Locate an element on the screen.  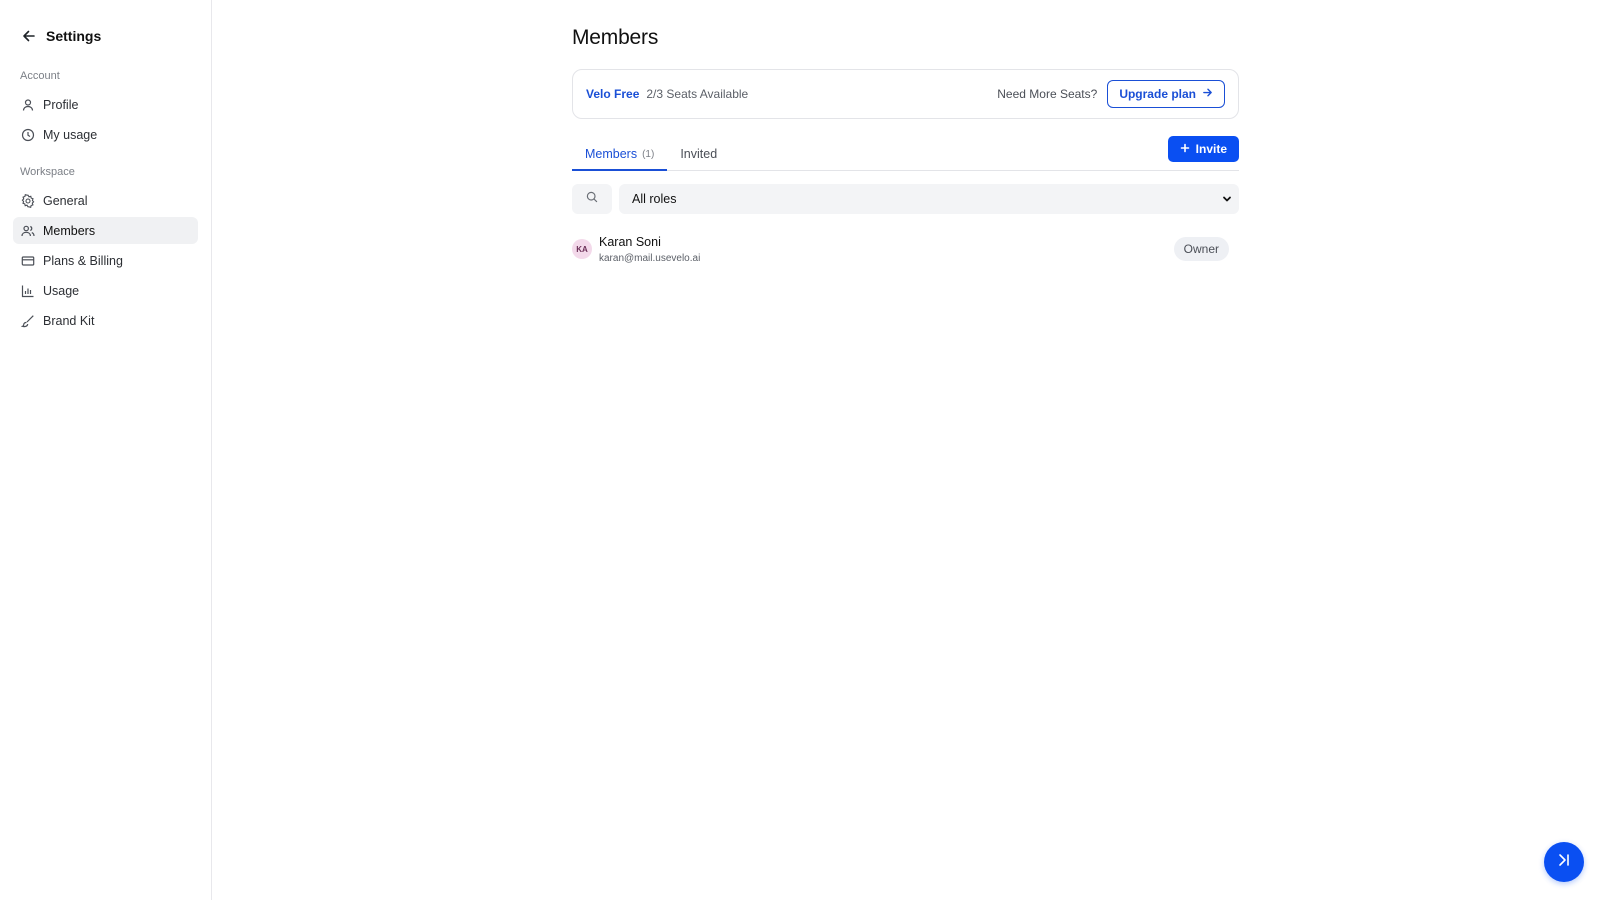
sidebar-title: Settings is located at coordinates (74, 36).